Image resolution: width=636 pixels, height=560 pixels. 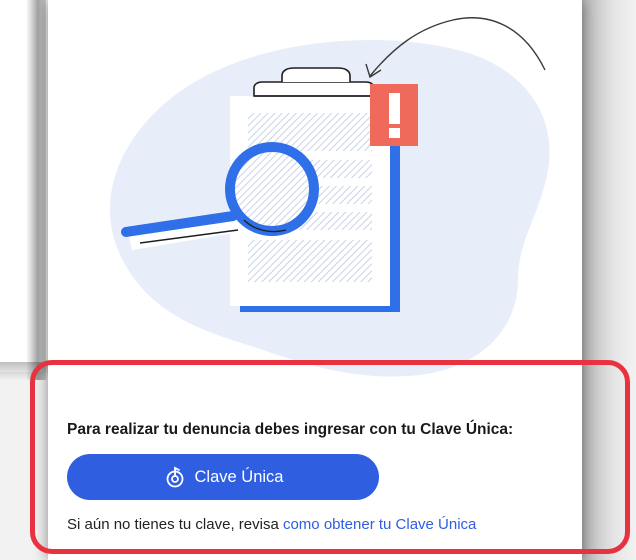 What do you see at coordinates (36, 190) in the screenshot?
I see `background-shadow` at bounding box center [36, 190].